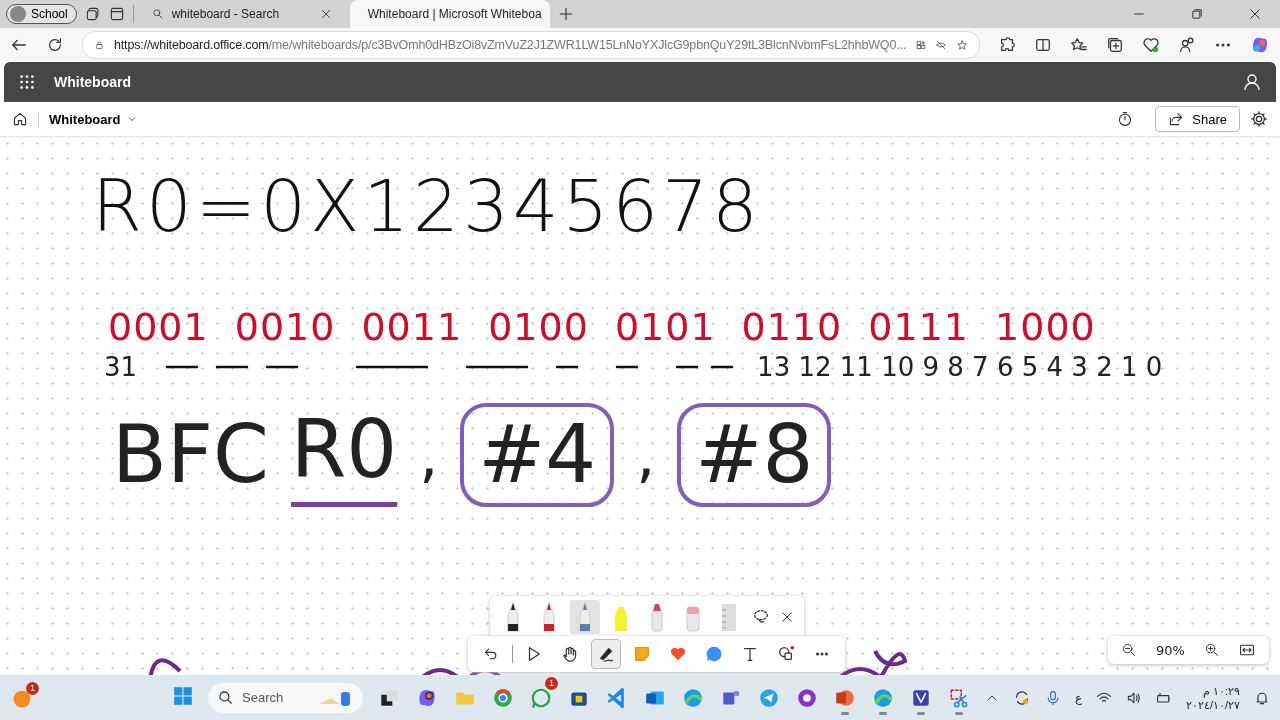 This screenshot has height=720, width=1280. Describe the element at coordinates (565, 14) in the screenshot. I see `new-tab-icon` at that location.